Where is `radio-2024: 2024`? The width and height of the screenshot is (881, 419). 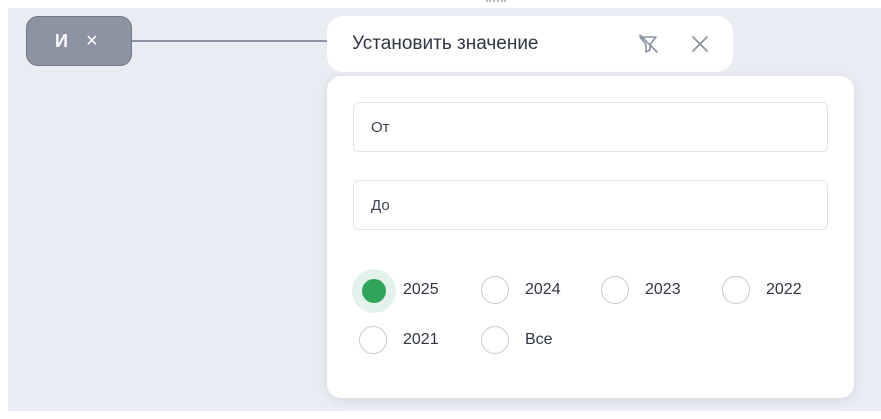 radio-2024: 2024 is located at coordinates (521, 290).